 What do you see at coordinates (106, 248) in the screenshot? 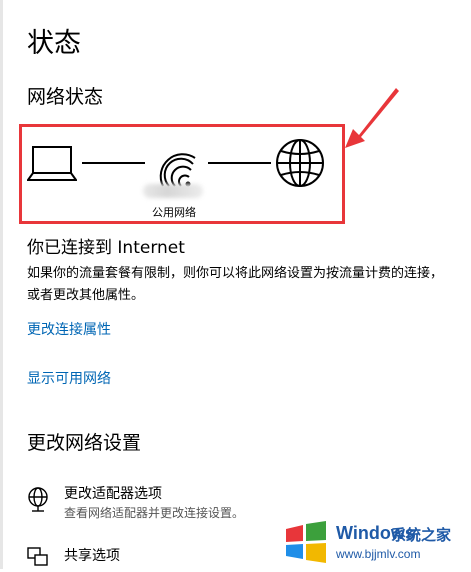
I see `connection-status-title: 你已连接到 Internet` at bounding box center [106, 248].